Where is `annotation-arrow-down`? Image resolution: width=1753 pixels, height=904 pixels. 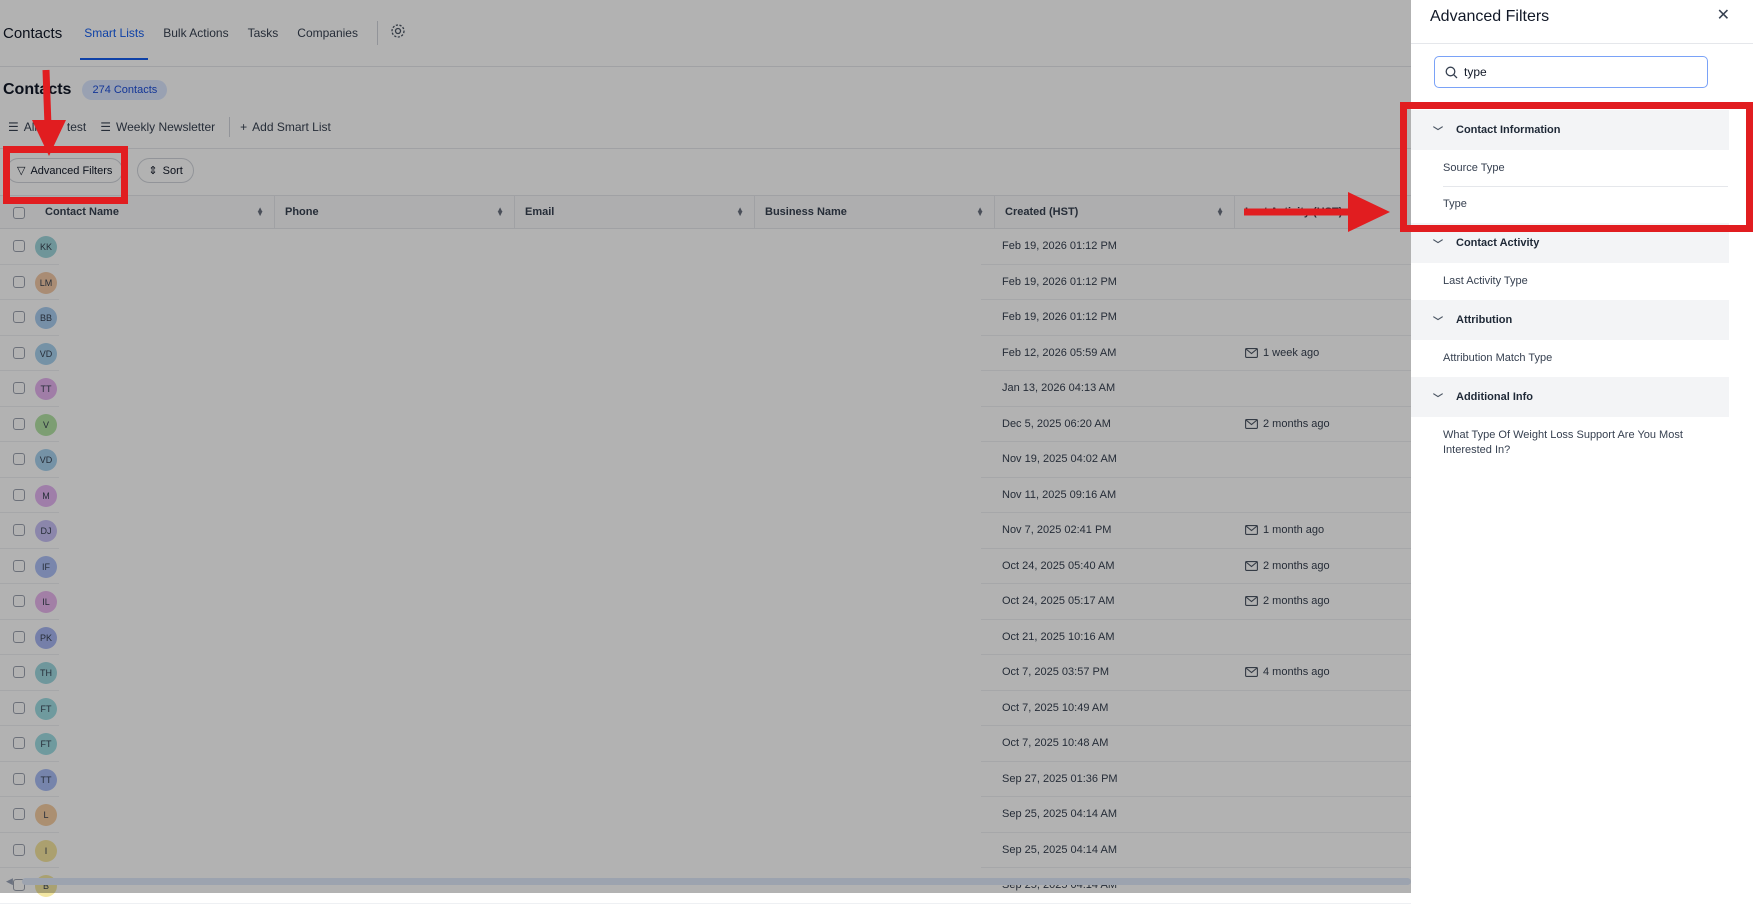 annotation-arrow-down is located at coordinates (49, 112).